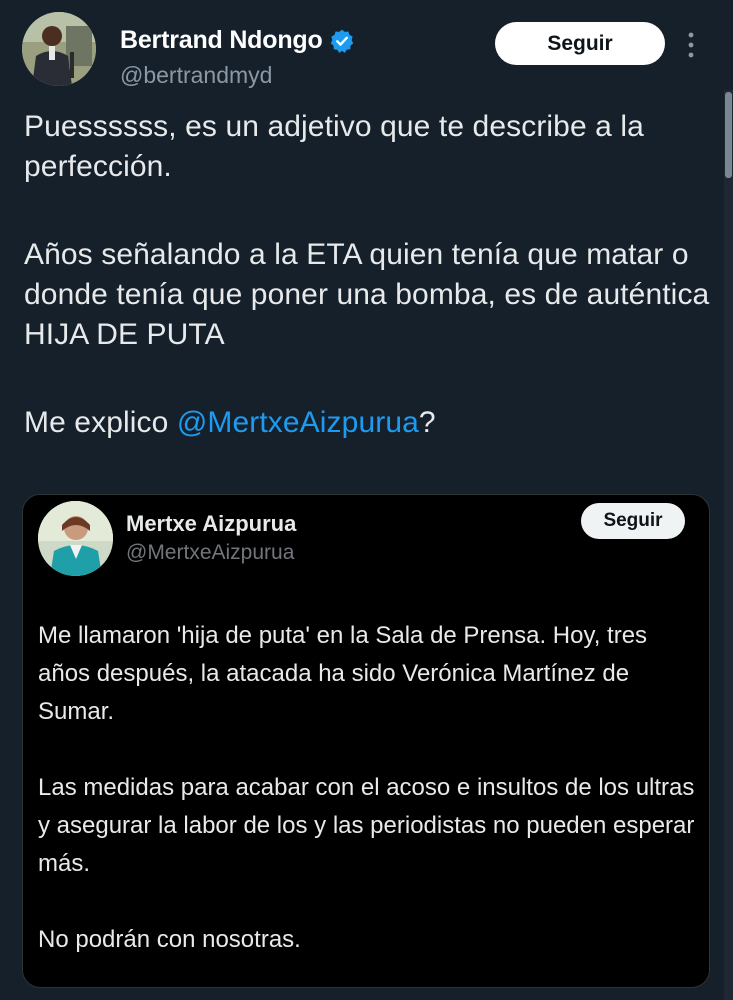 This screenshot has width=733, height=1000. What do you see at coordinates (728, 135) in the screenshot?
I see `scrollbar-thumb` at bounding box center [728, 135].